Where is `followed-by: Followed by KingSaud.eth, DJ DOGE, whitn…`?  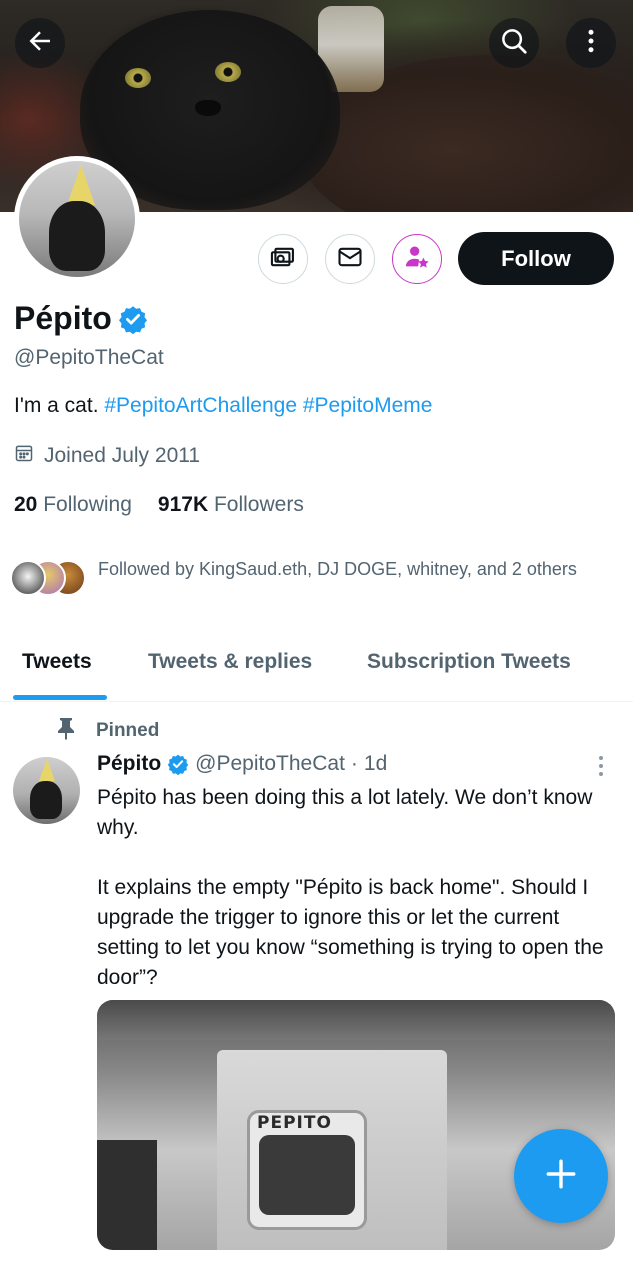 followed-by: Followed by KingSaud.eth, DJ DOGE, whitn… is located at coordinates (304, 577).